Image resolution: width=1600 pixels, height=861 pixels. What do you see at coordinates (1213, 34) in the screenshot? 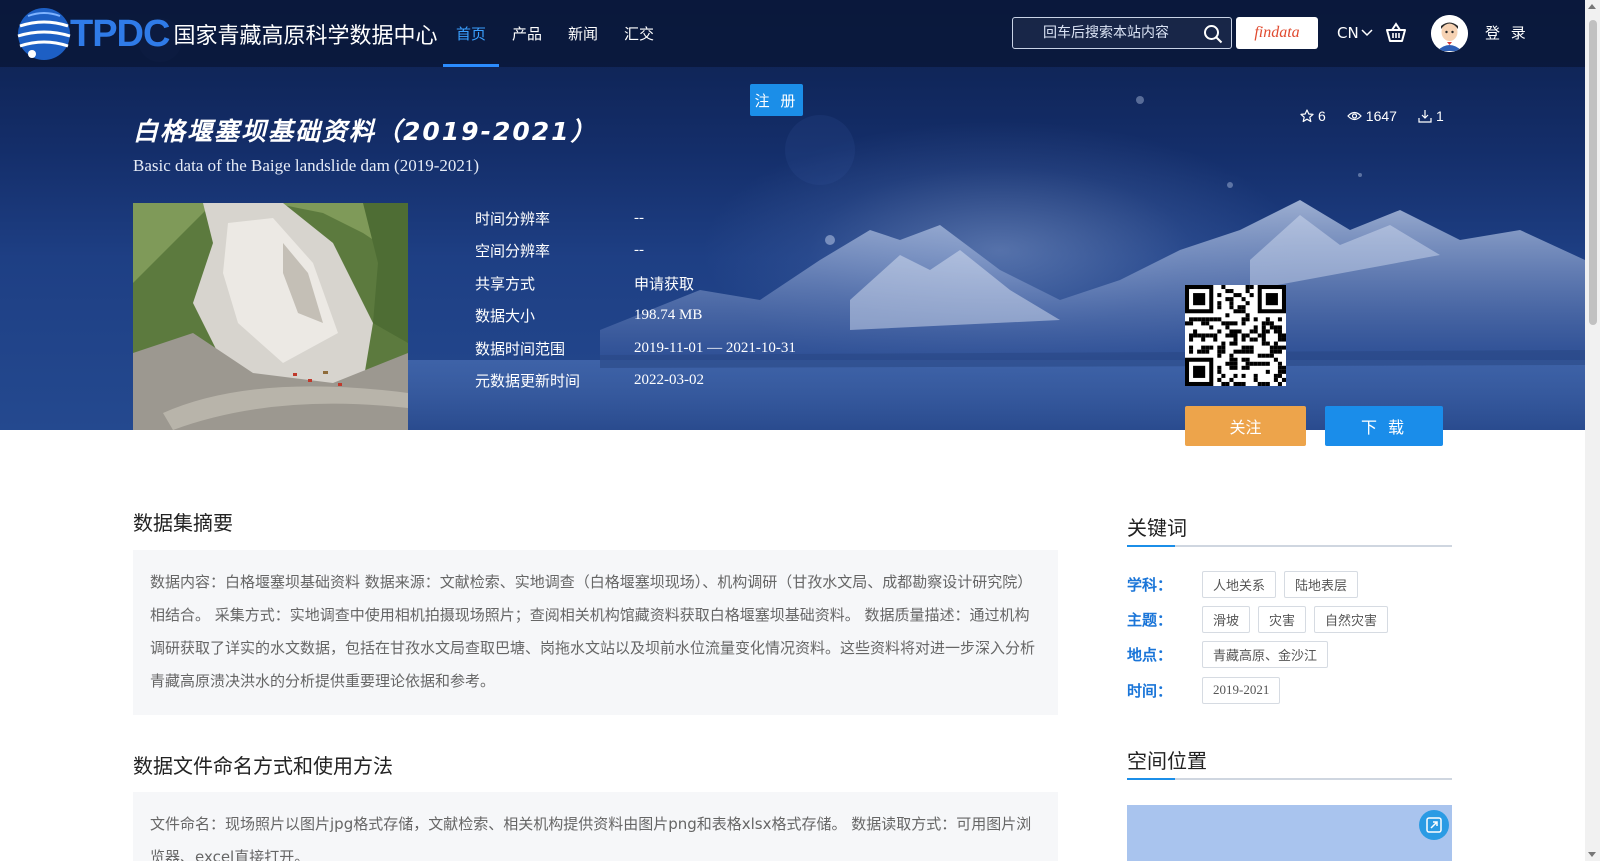
I see `search-icon` at bounding box center [1213, 34].